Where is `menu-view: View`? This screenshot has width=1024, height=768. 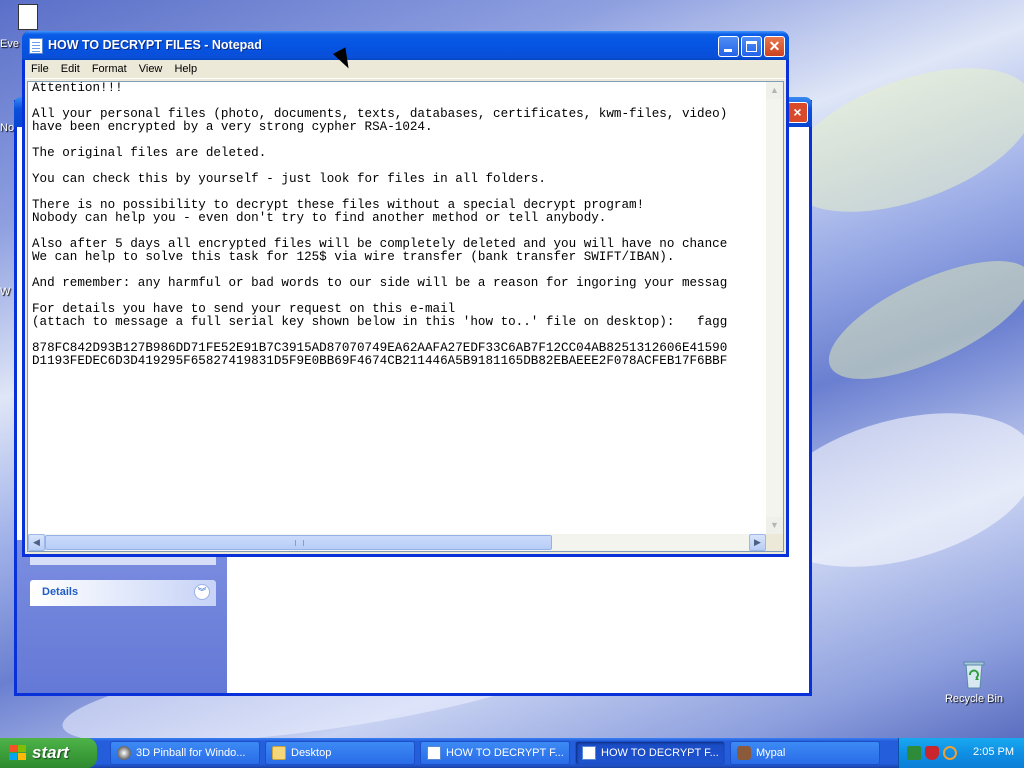 menu-view: View is located at coordinates (151, 67).